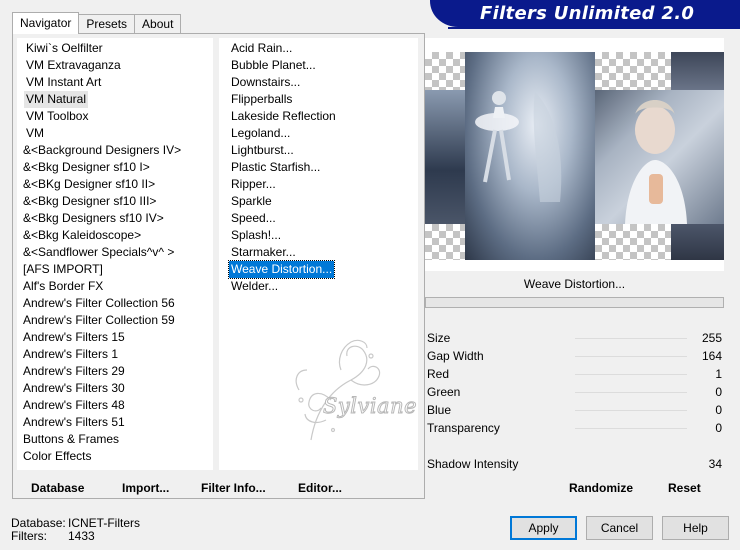 The height and width of the screenshot is (550, 740). What do you see at coordinates (684, 488) in the screenshot?
I see `reset-button: Reset` at bounding box center [684, 488].